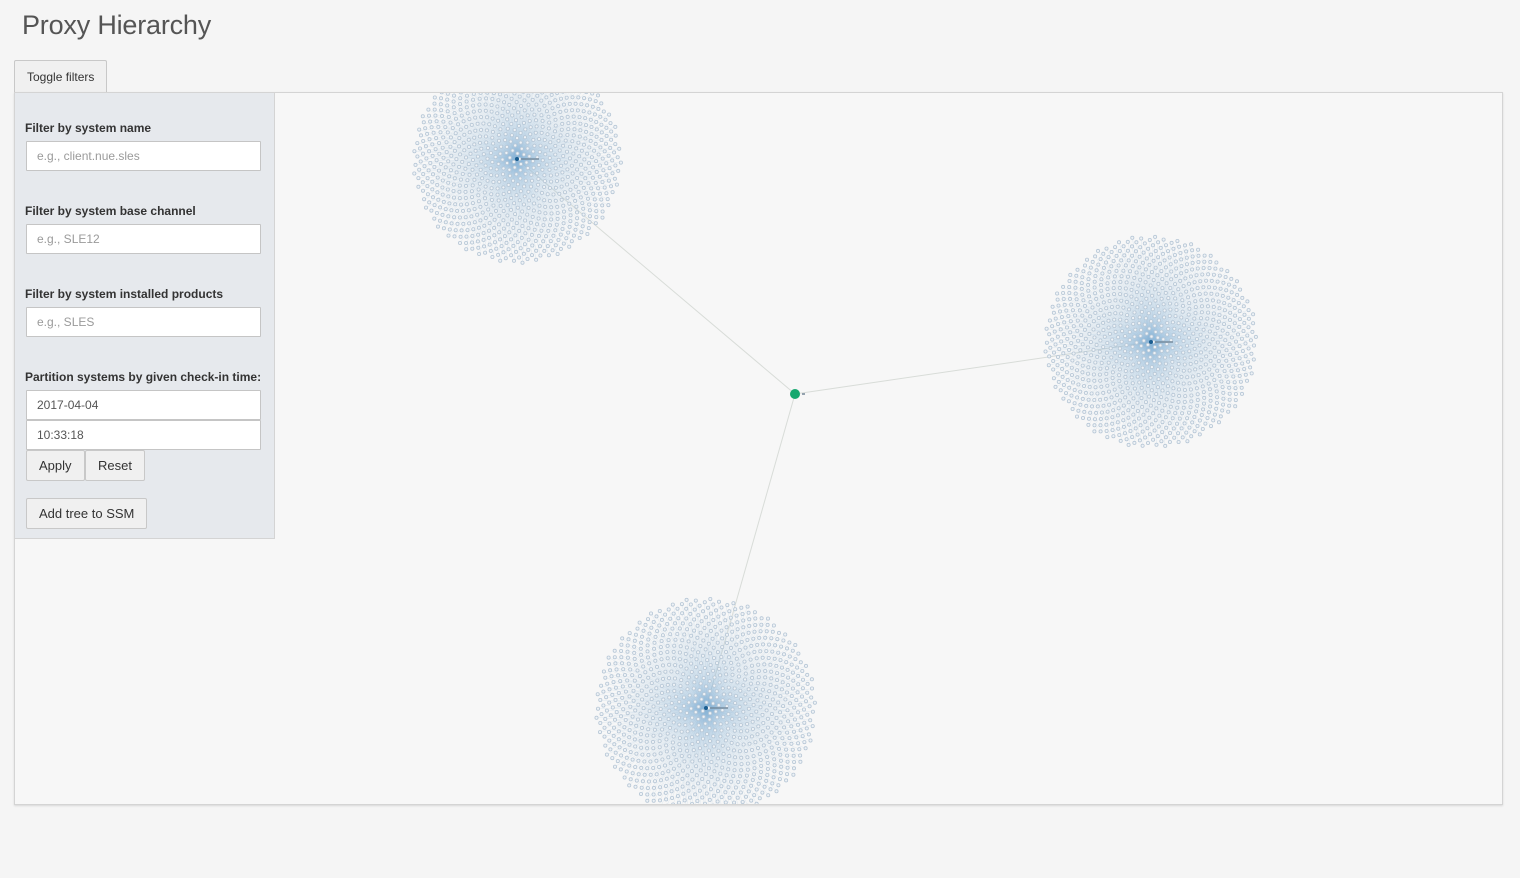  Describe the element at coordinates (143, 156) in the screenshot. I see `system-name-filter-input` at that location.